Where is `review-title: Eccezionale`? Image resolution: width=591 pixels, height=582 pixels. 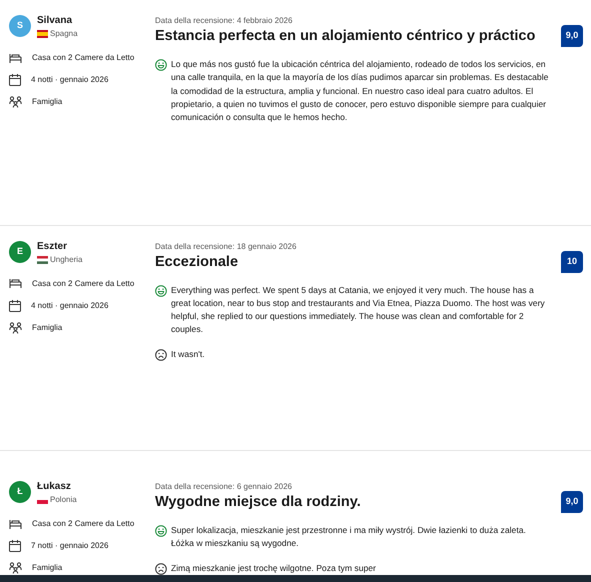 review-title: Eccezionale is located at coordinates (197, 262).